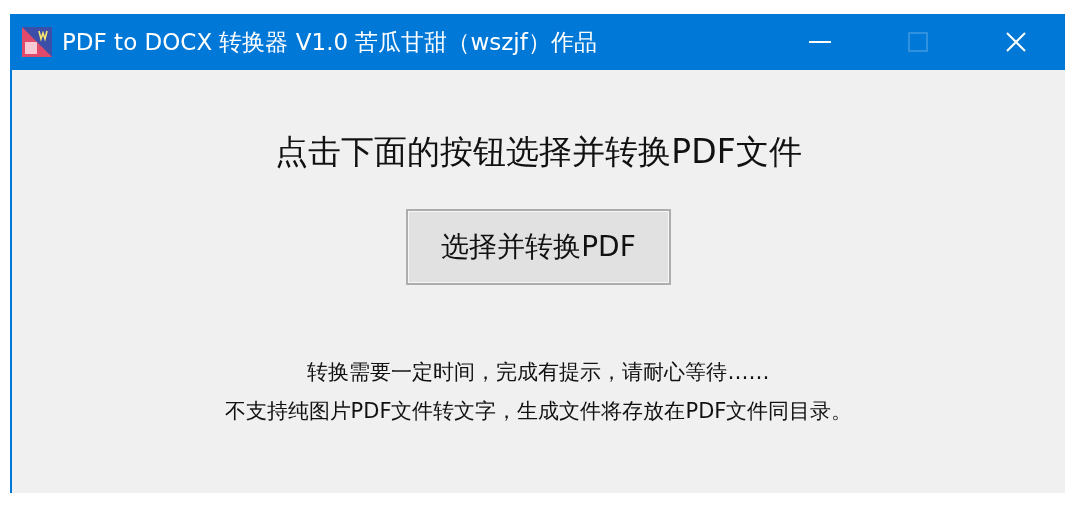 This screenshot has height=506, width=1080. Describe the element at coordinates (538, 152) in the screenshot. I see `instruction-heading: 点击下面的按钮选择并转换PDF文件` at that location.